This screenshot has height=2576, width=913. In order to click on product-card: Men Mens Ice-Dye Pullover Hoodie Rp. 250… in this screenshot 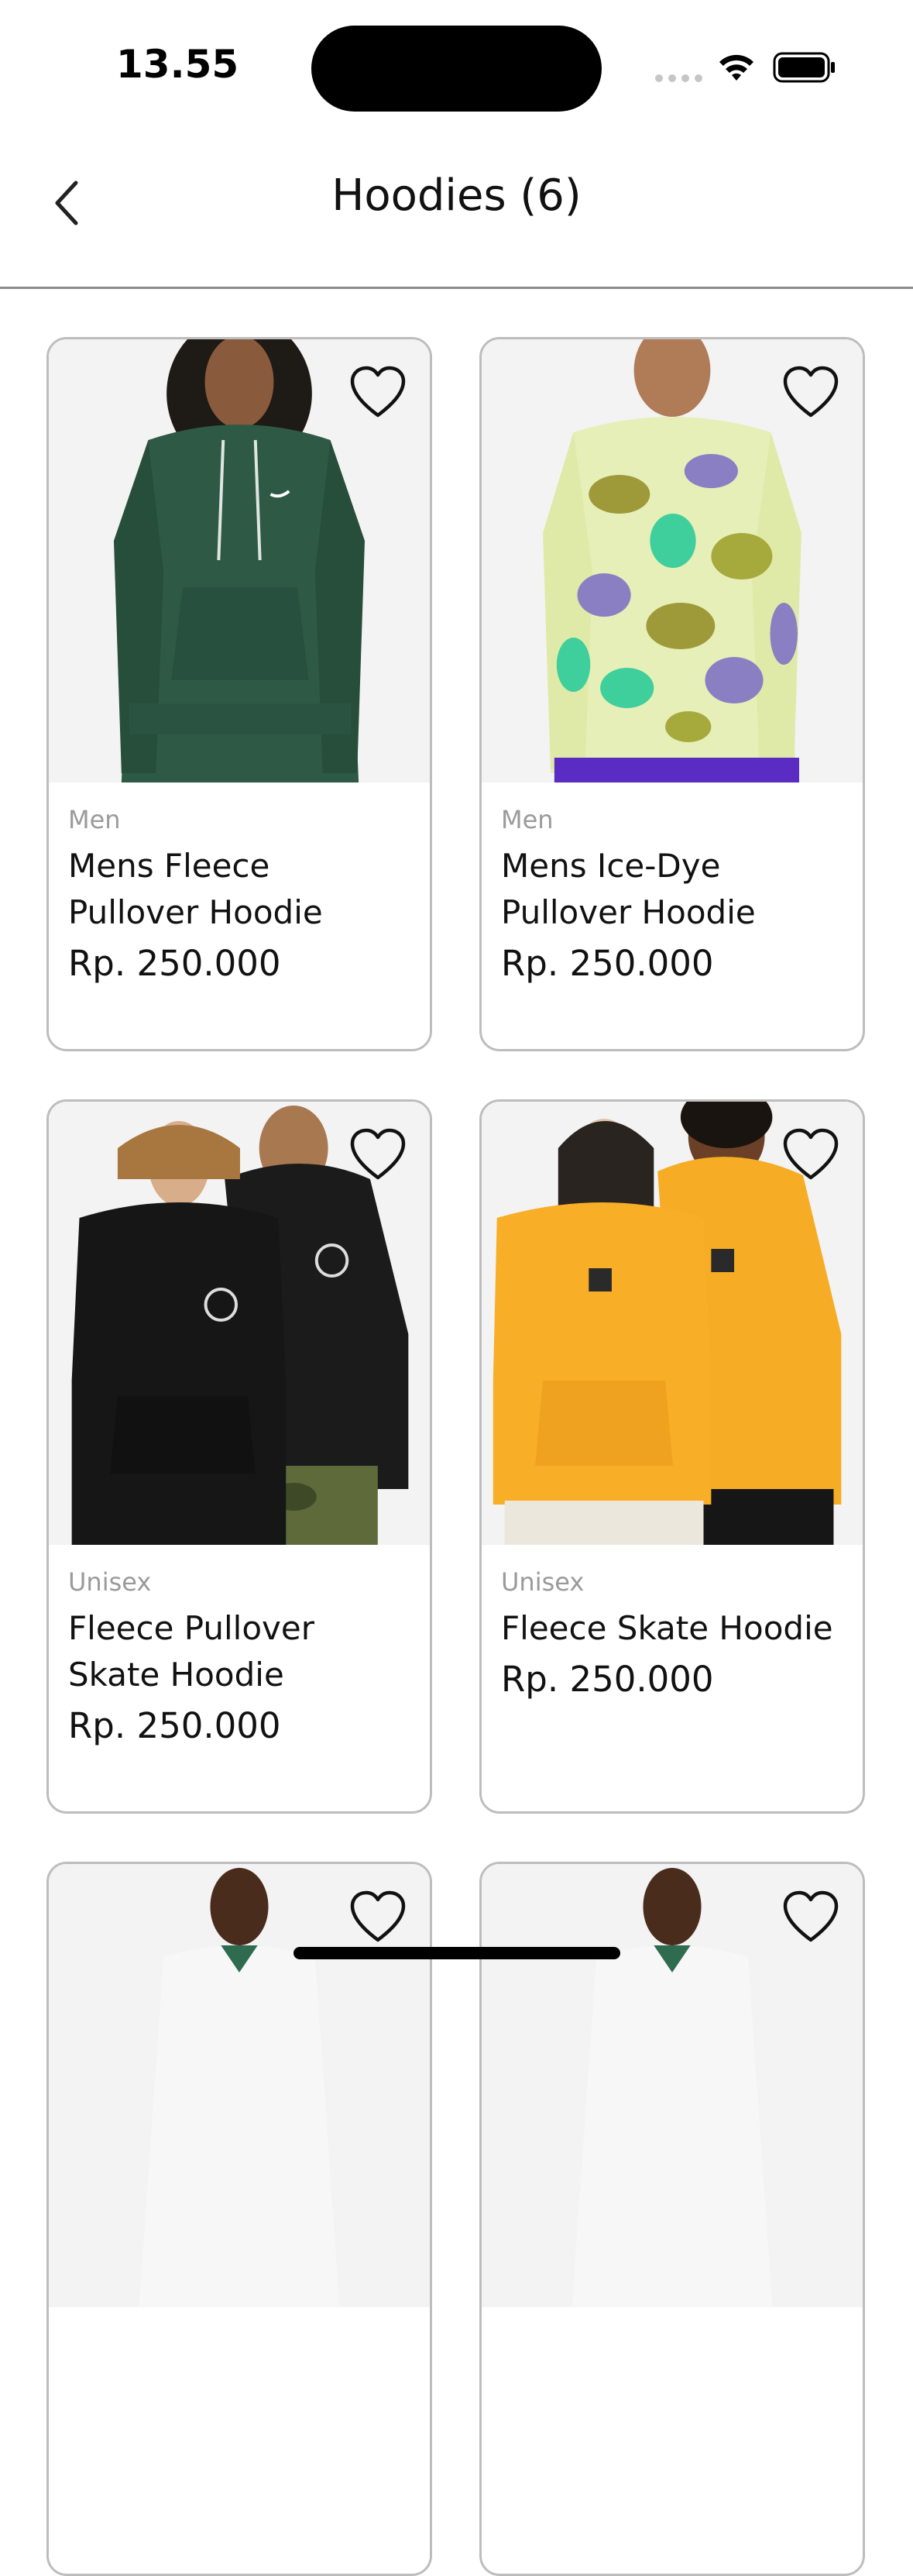, I will do `click(672, 694)`.